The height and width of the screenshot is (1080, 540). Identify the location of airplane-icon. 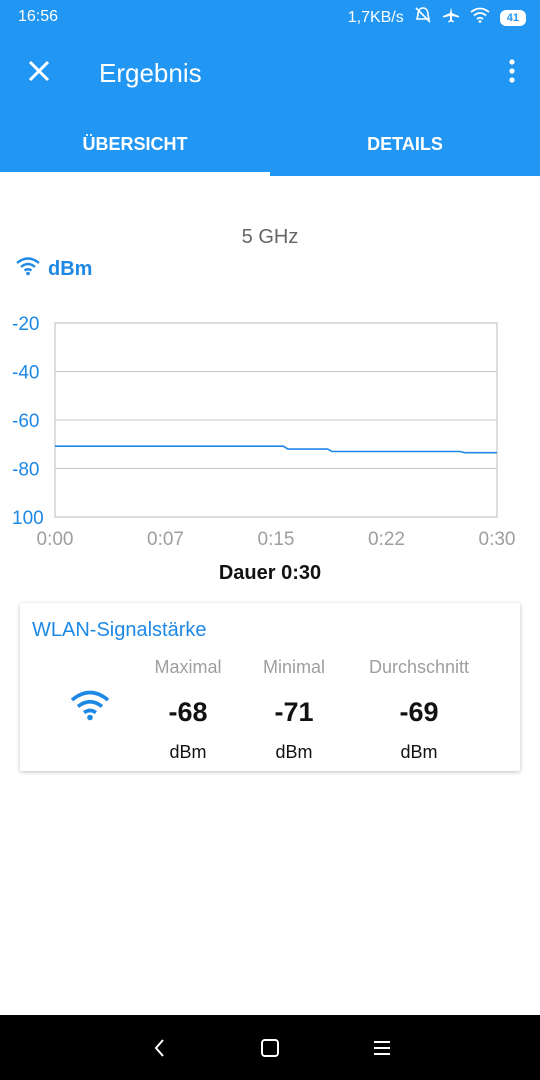
(451, 17).